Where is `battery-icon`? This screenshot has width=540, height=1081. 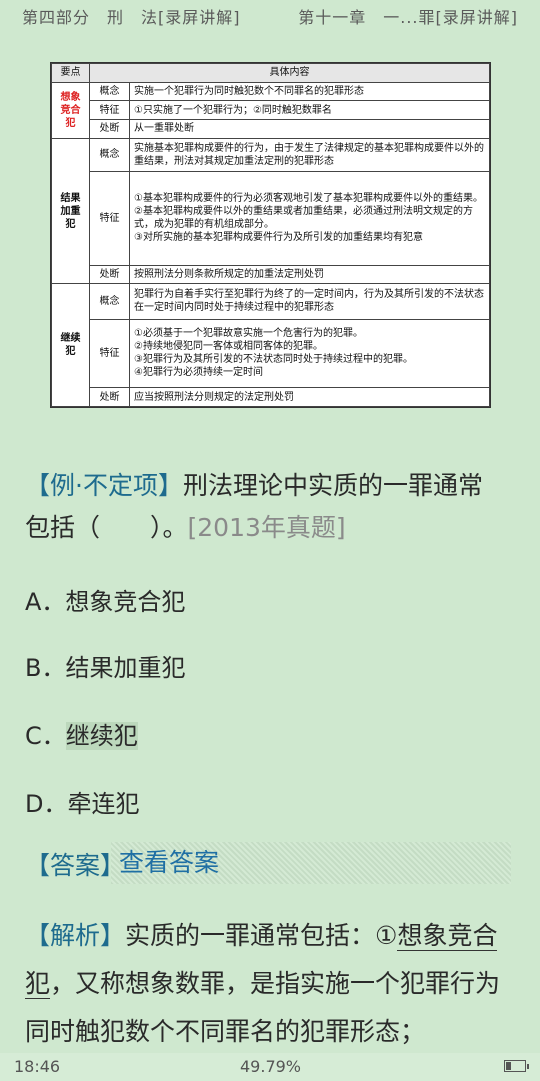
battery-icon is located at coordinates (516, 1066).